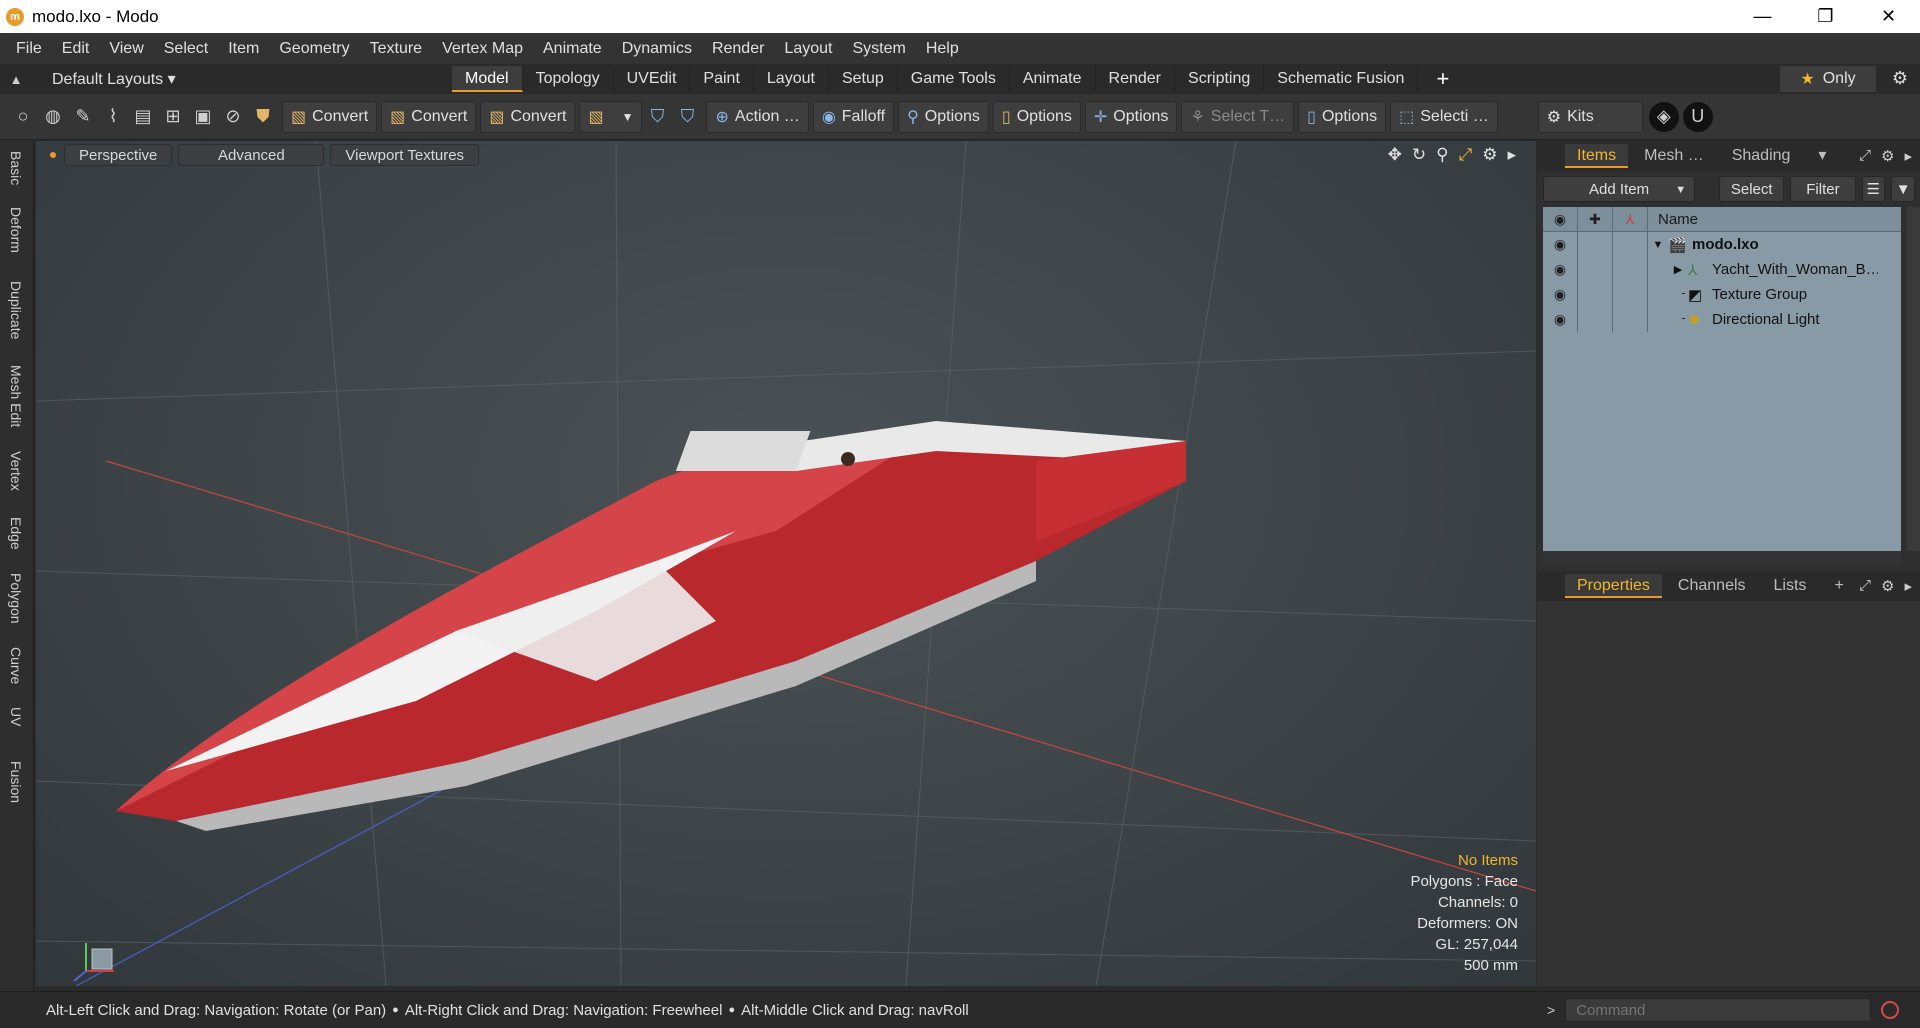  Describe the element at coordinates (1466, 155) in the screenshot. I see `maximize-viewport-icon: ⤢` at that location.